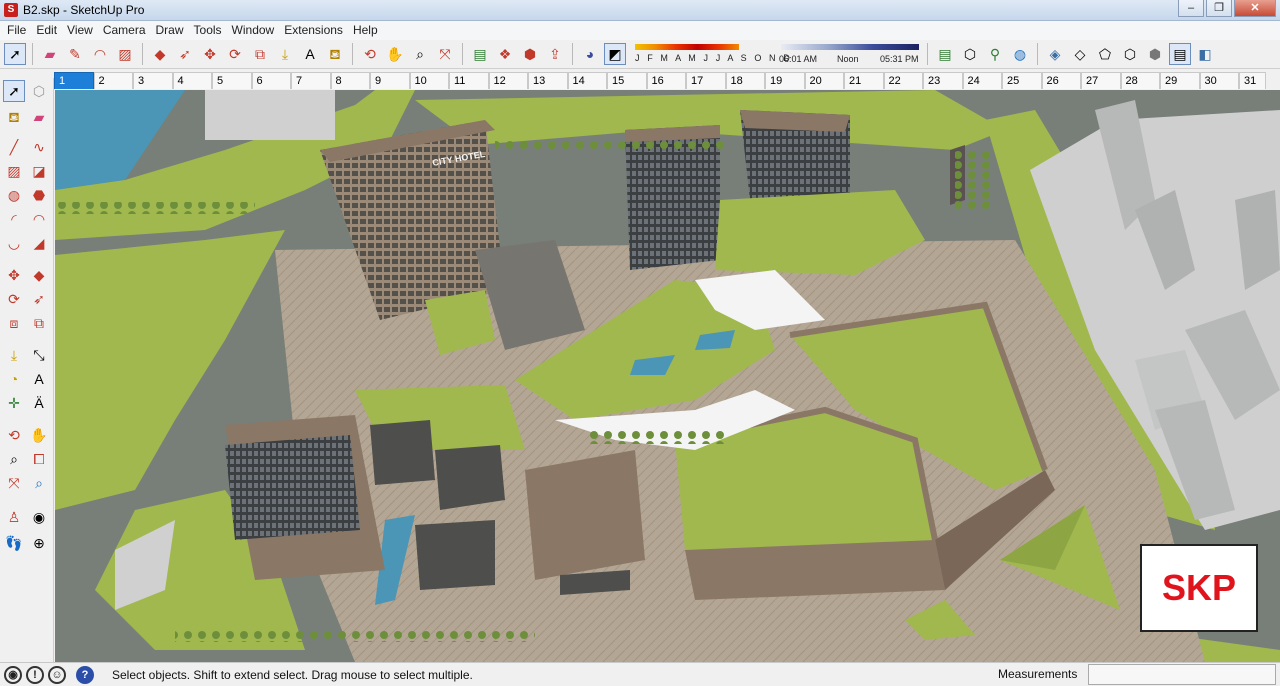 This screenshot has width=1280, height=686. What do you see at coordinates (170, 30) in the screenshot?
I see `menu-draw: Draw` at bounding box center [170, 30].